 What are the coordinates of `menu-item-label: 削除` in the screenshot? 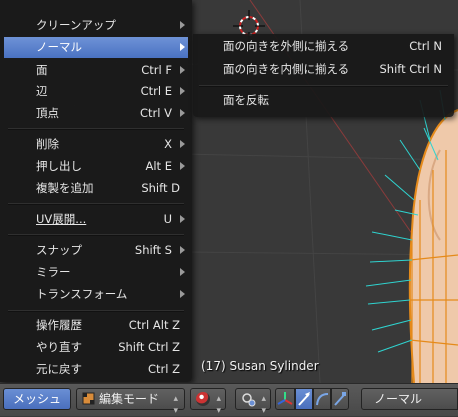 It's located at (47, 144).